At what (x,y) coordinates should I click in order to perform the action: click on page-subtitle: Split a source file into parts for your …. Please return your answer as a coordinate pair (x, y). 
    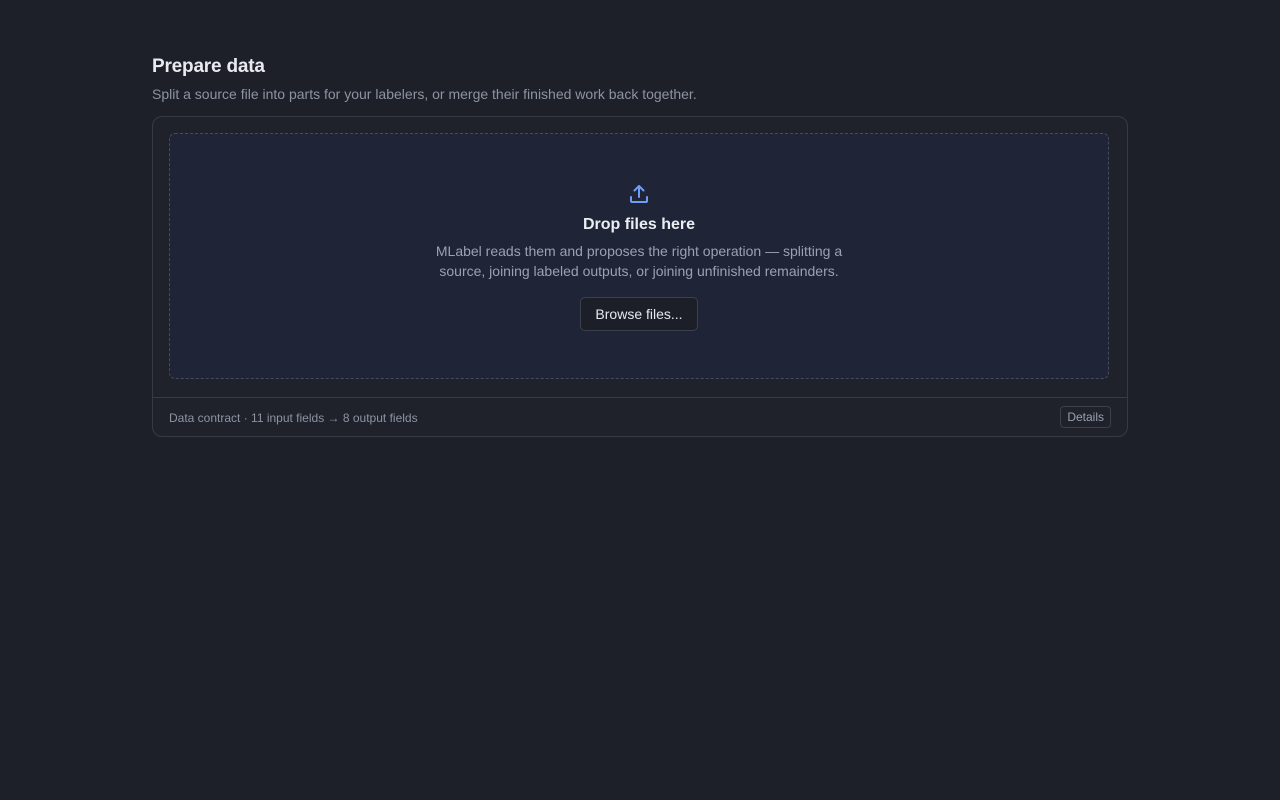
    Looking at the image, I should click on (424, 94).